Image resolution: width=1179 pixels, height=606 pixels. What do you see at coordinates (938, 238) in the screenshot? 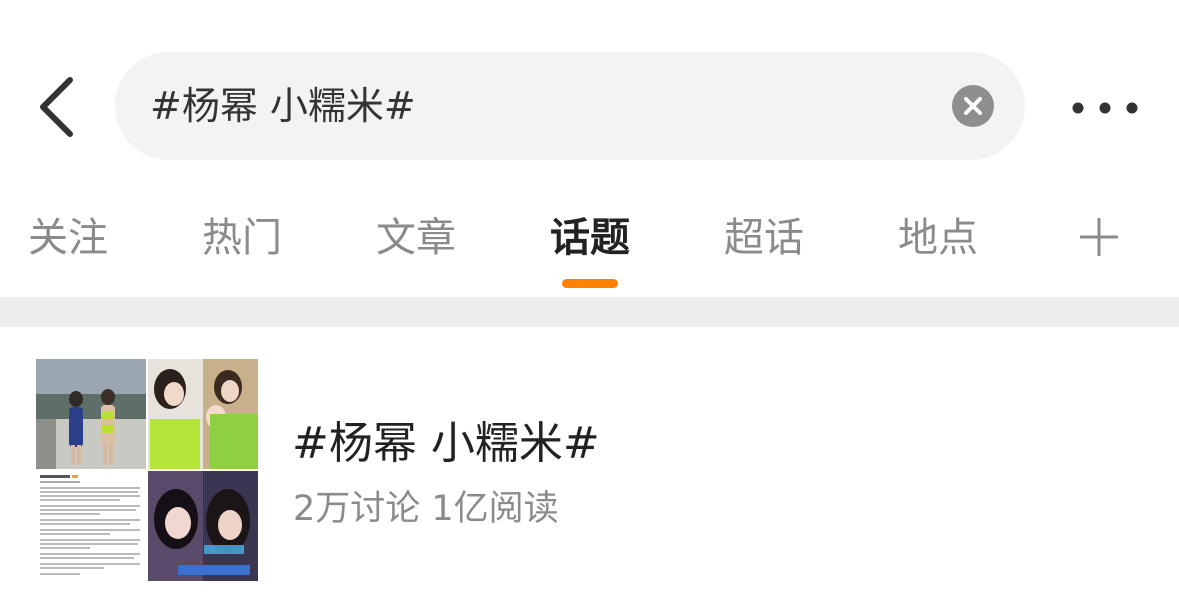
I see `tab-places: 地点` at bounding box center [938, 238].